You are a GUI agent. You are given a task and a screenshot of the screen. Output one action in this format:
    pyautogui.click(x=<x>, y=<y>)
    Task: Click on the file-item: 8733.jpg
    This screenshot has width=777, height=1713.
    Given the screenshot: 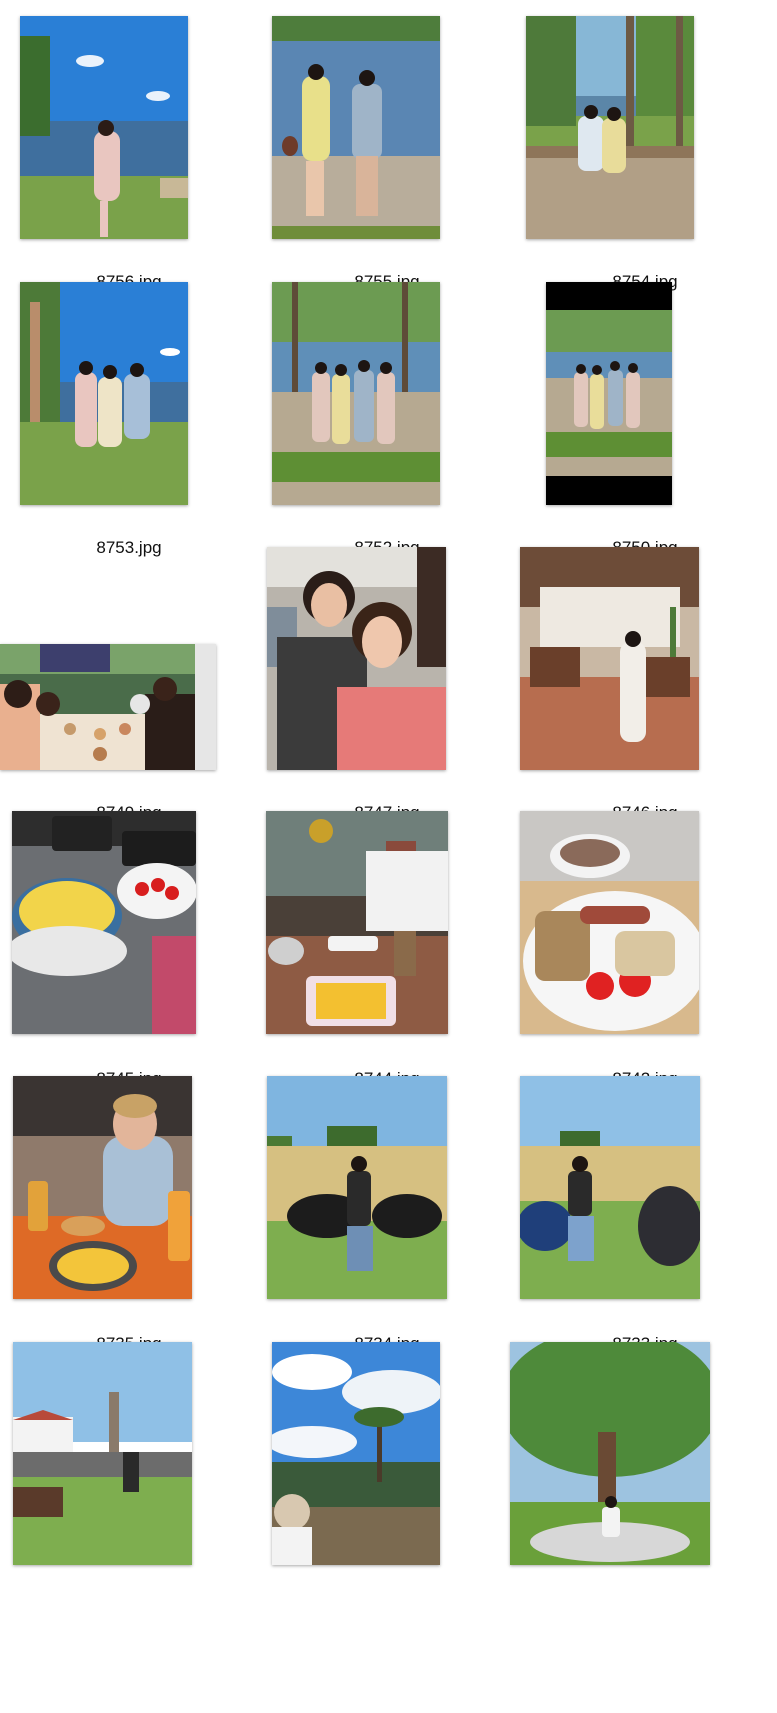 What is the action you would take?
    pyautogui.click(x=645, y=1221)
    